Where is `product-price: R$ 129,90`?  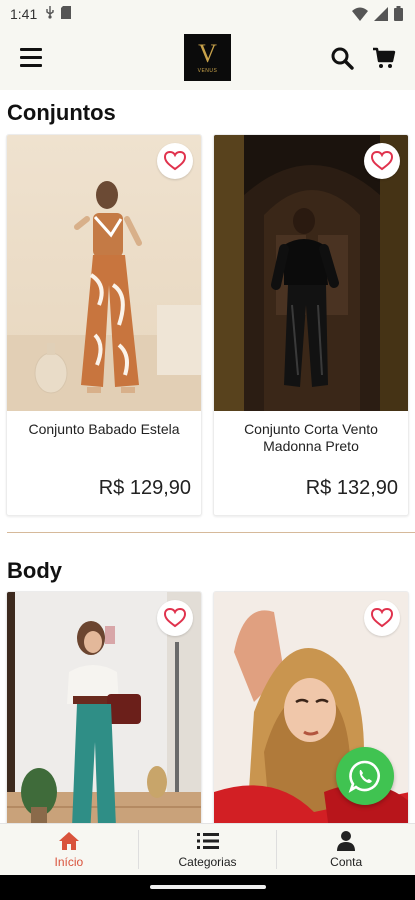 product-price: R$ 129,90 is located at coordinates (144, 488).